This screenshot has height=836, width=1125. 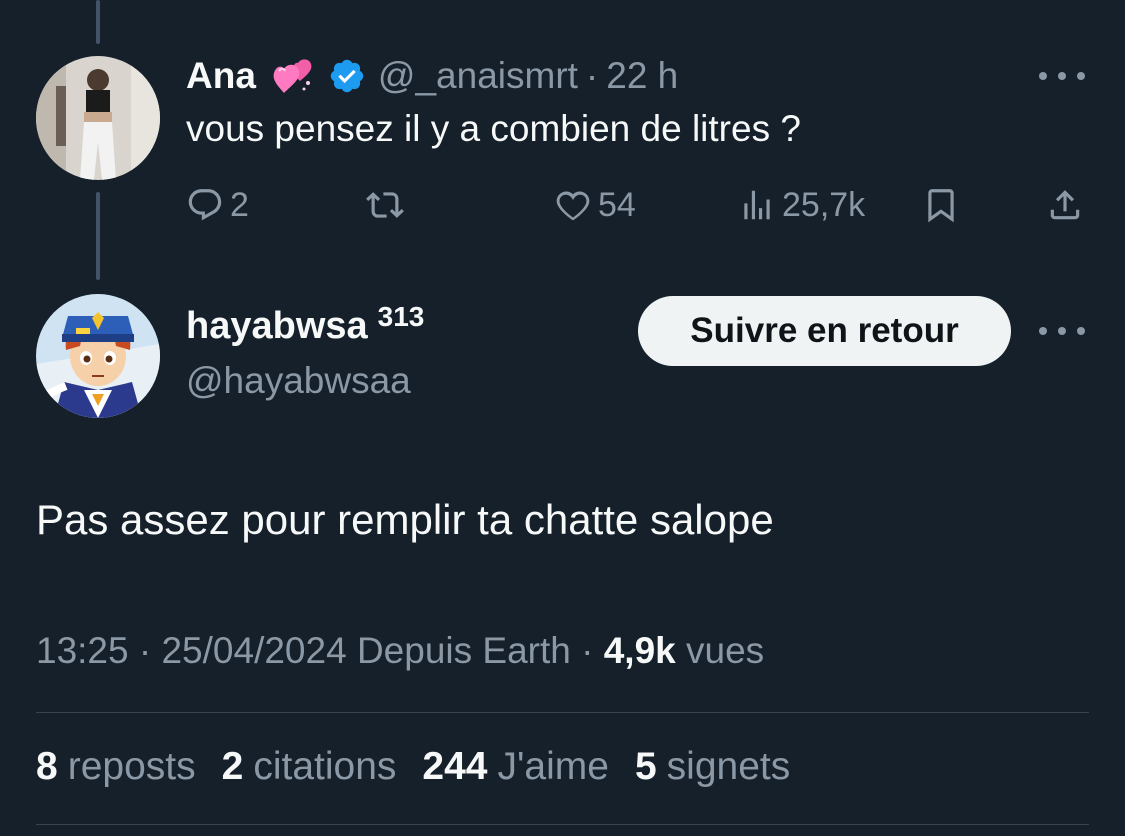 What do you see at coordinates (824, 204) in the screenshot?
I see `views-count: 25,7k` at bounding box center [824, 204].